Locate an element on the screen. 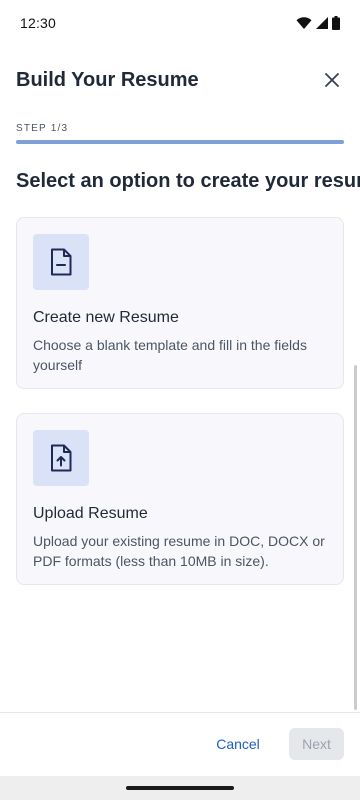  progress-bar is located at coordinates (180, 142).